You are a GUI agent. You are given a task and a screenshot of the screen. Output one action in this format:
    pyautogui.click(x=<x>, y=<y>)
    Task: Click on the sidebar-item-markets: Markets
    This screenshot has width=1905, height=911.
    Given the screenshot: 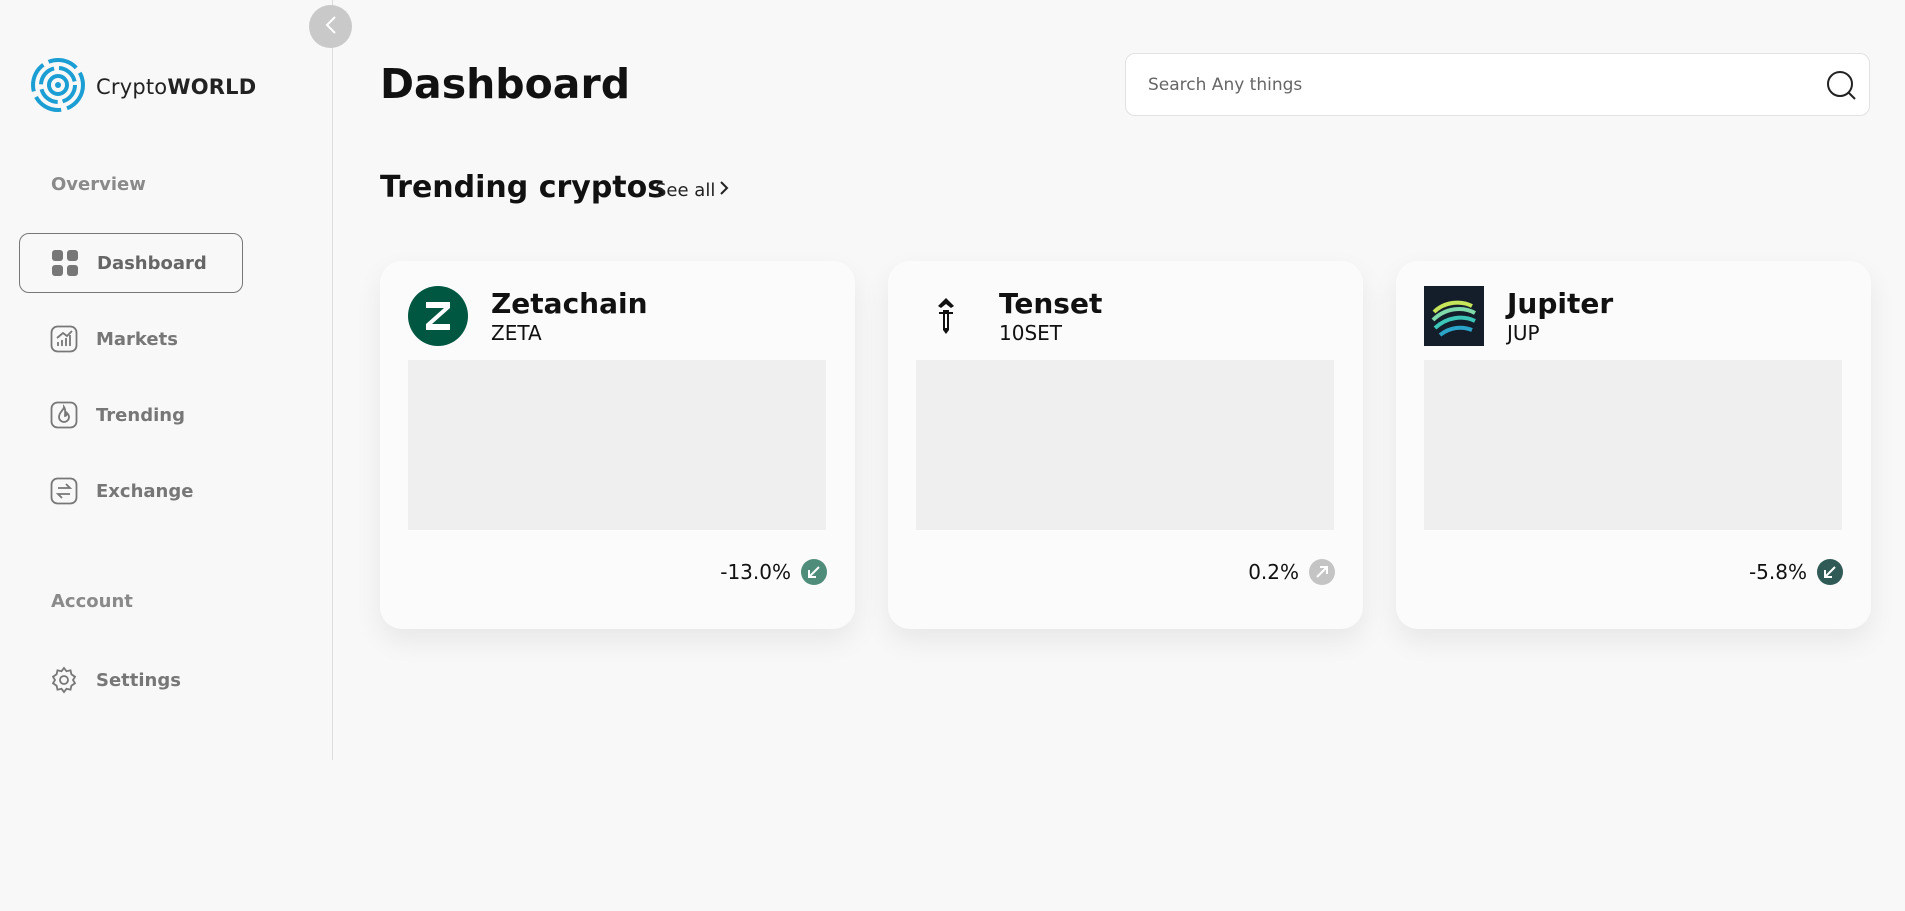 What is the action you would take?
    pyautogui.click(x=131, y=339)
    